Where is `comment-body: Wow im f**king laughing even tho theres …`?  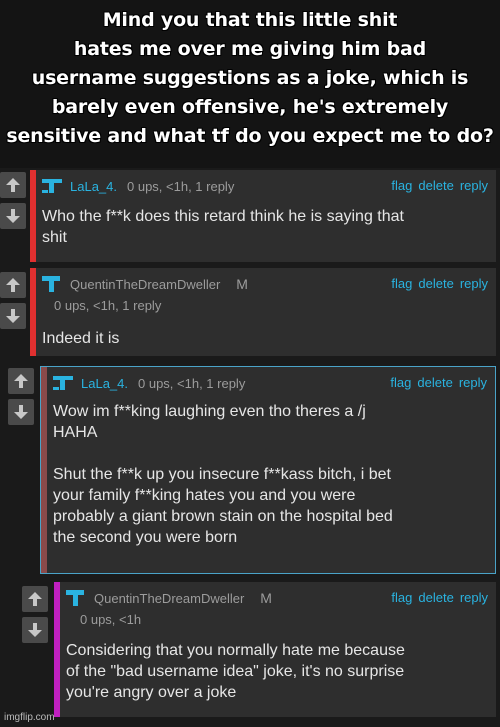
comment-body: Wow im f**king laughing even tho theres … is located at coordinates (223, 474).